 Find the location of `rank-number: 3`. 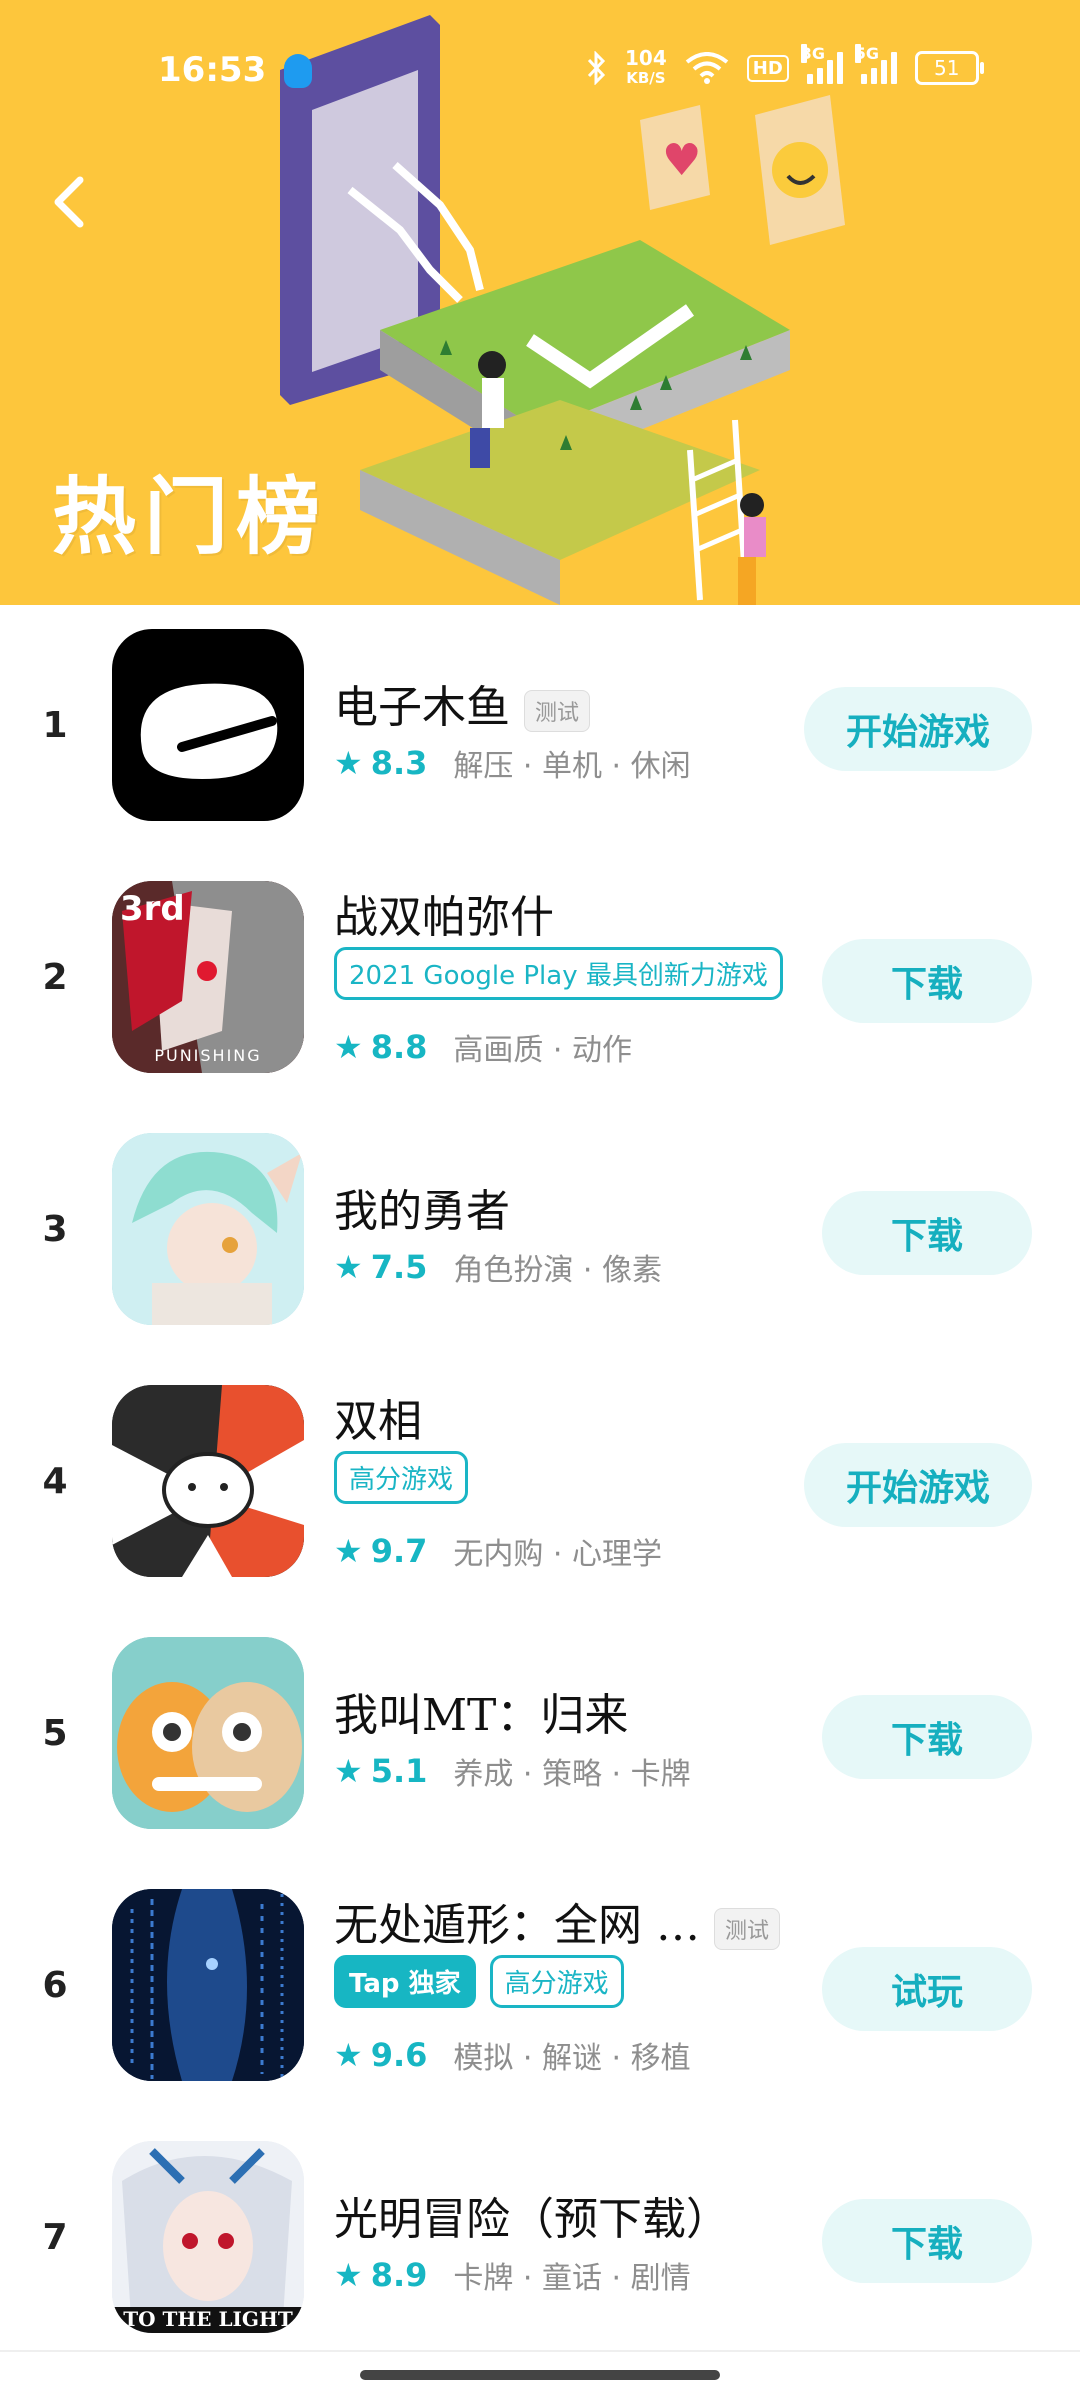

rank-number: 3 is located at coordinates (55, 1229).